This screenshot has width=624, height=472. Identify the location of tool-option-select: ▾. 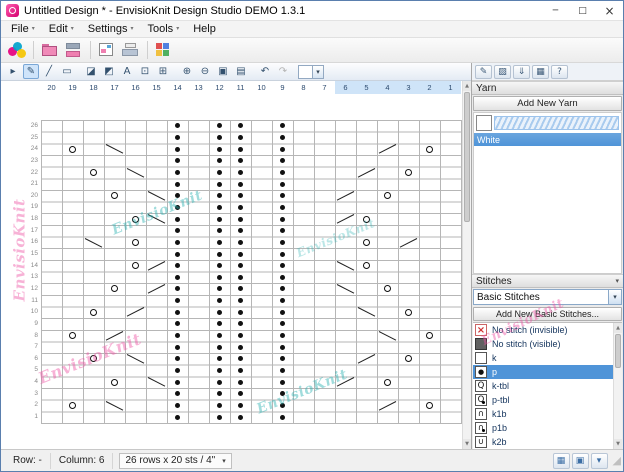
(311, 71).